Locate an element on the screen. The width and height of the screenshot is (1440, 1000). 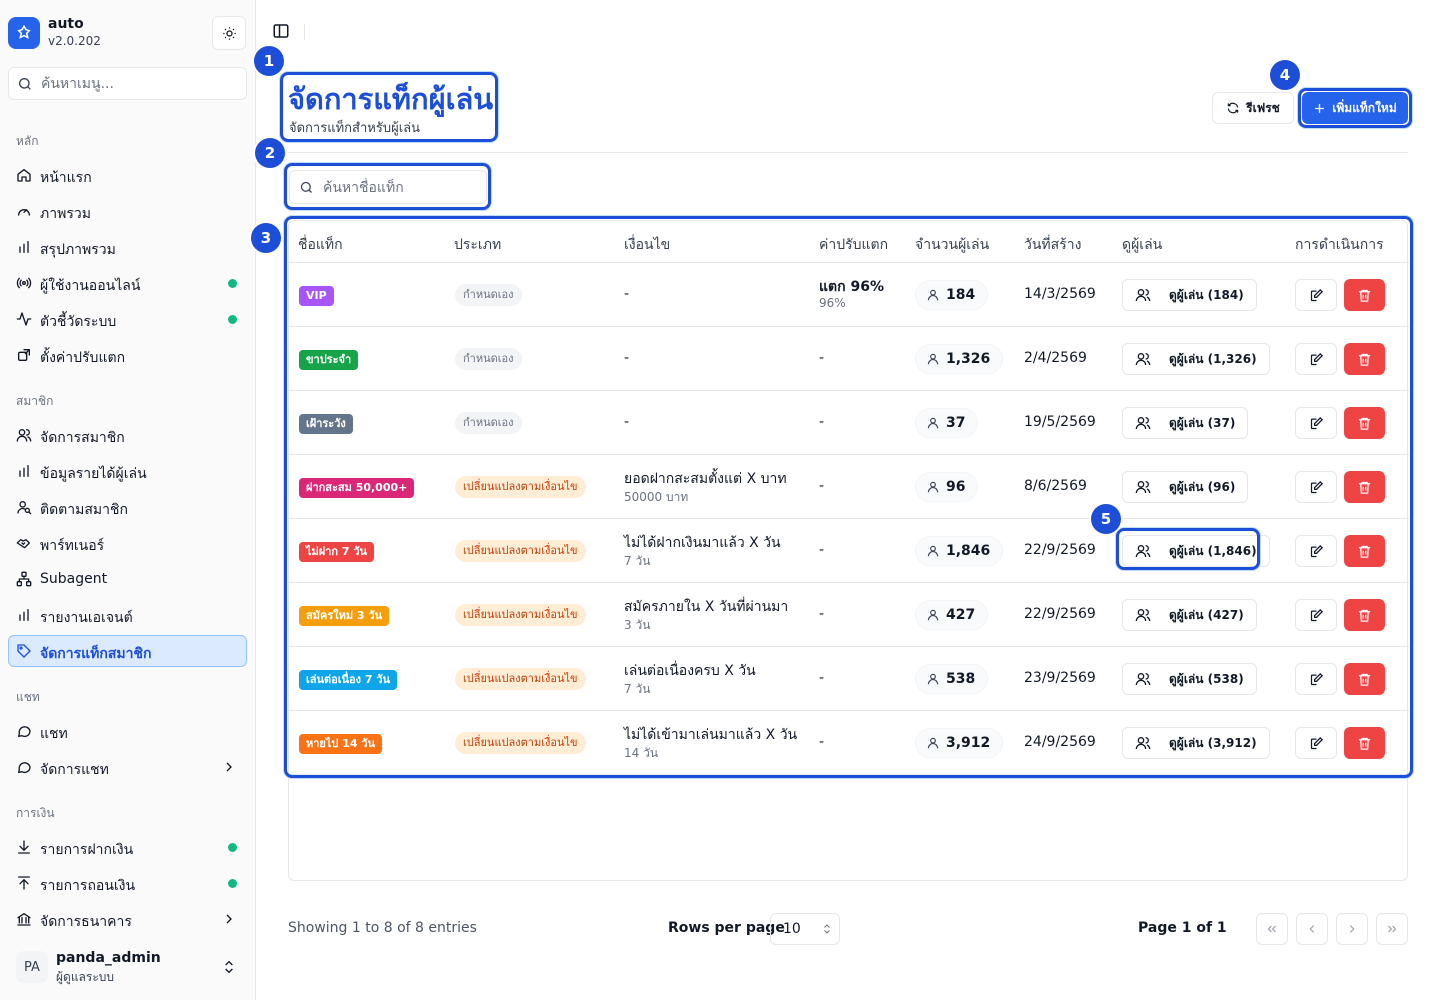
network-icon is located at coordinates (24, 579).